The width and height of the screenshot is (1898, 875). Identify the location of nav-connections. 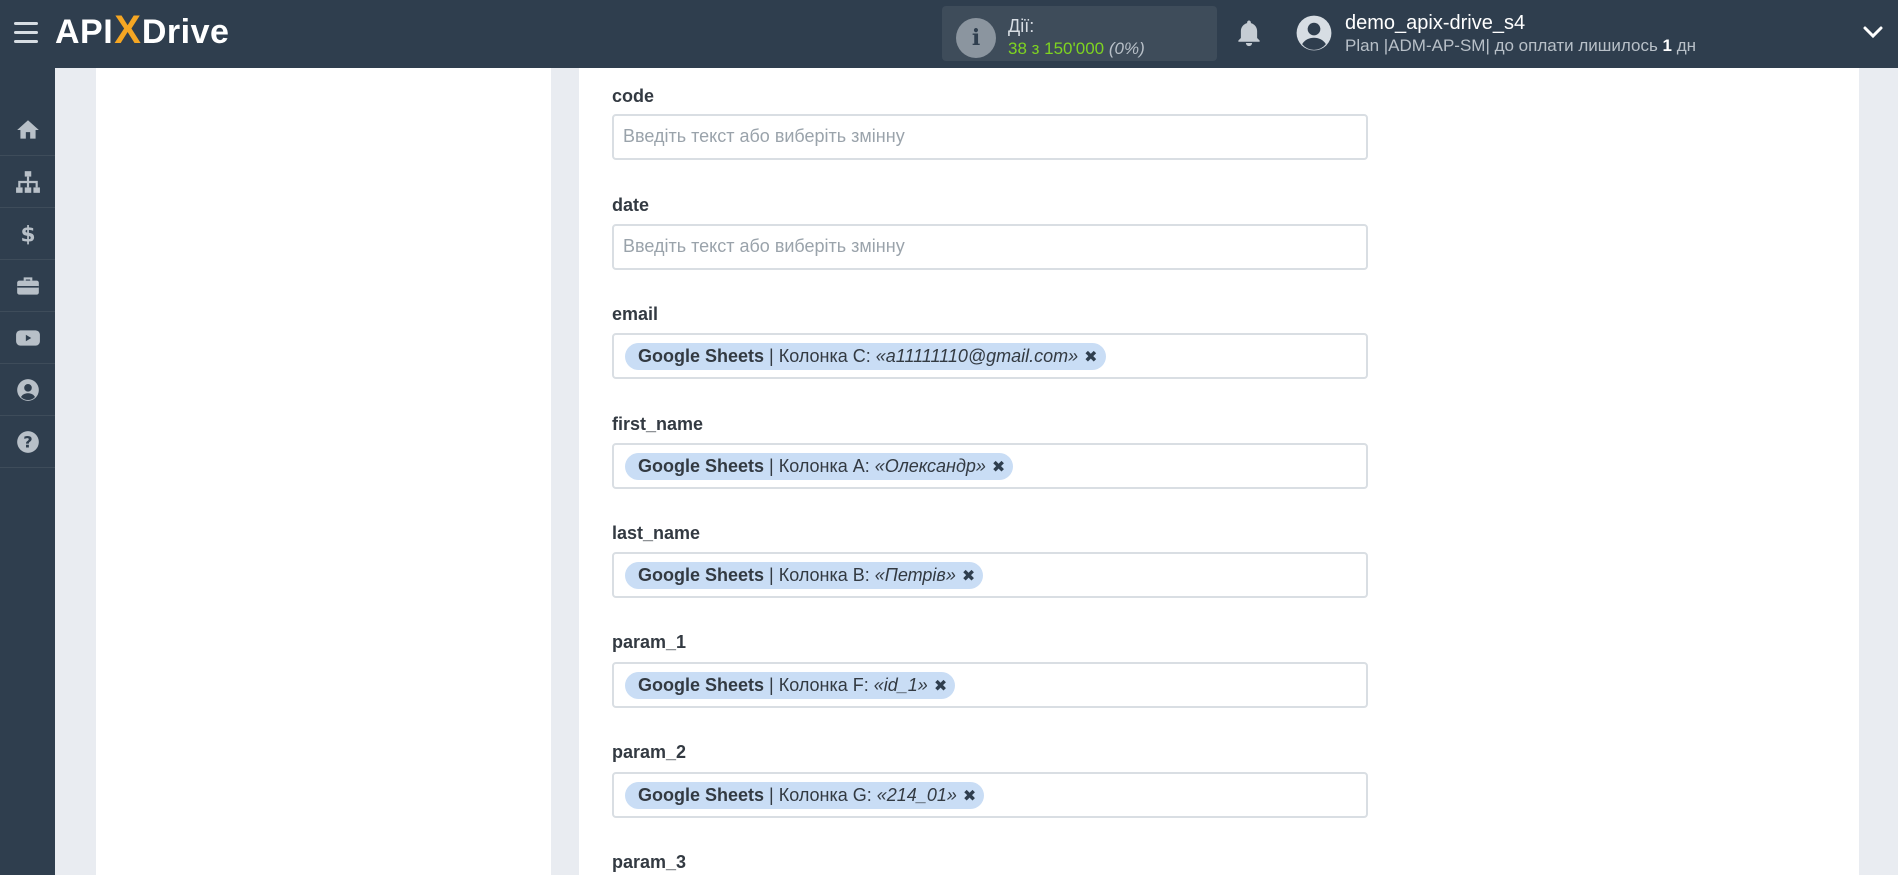
(27, 182).